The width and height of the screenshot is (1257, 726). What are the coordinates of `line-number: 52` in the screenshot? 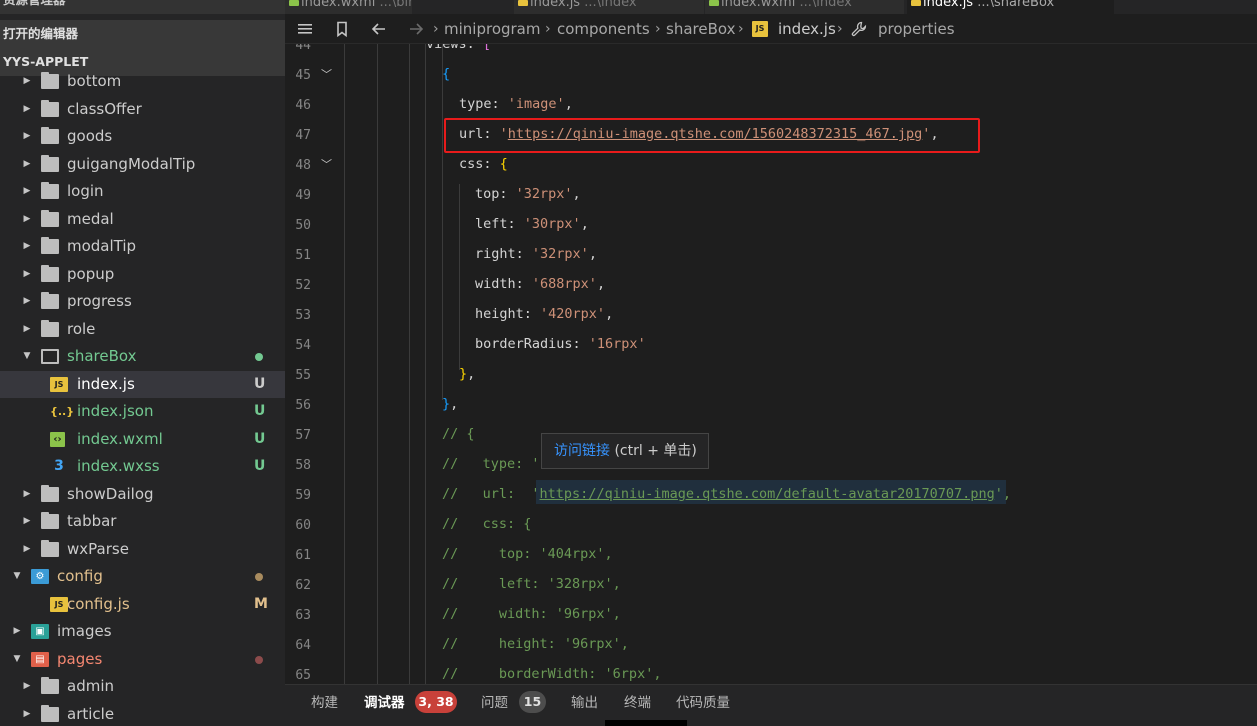 It's located at (303, 285).